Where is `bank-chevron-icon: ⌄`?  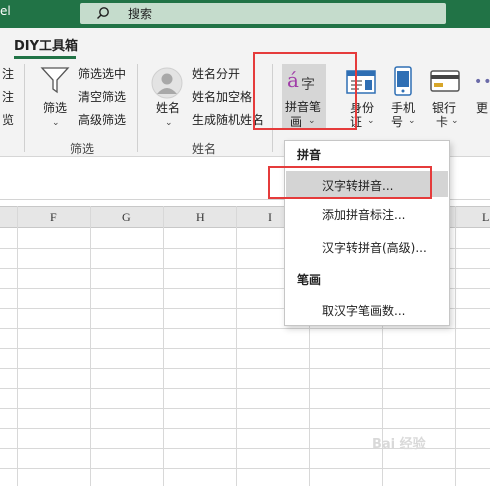 bank-chevron-icon: ⌄ is located at coordinates (455, 121).